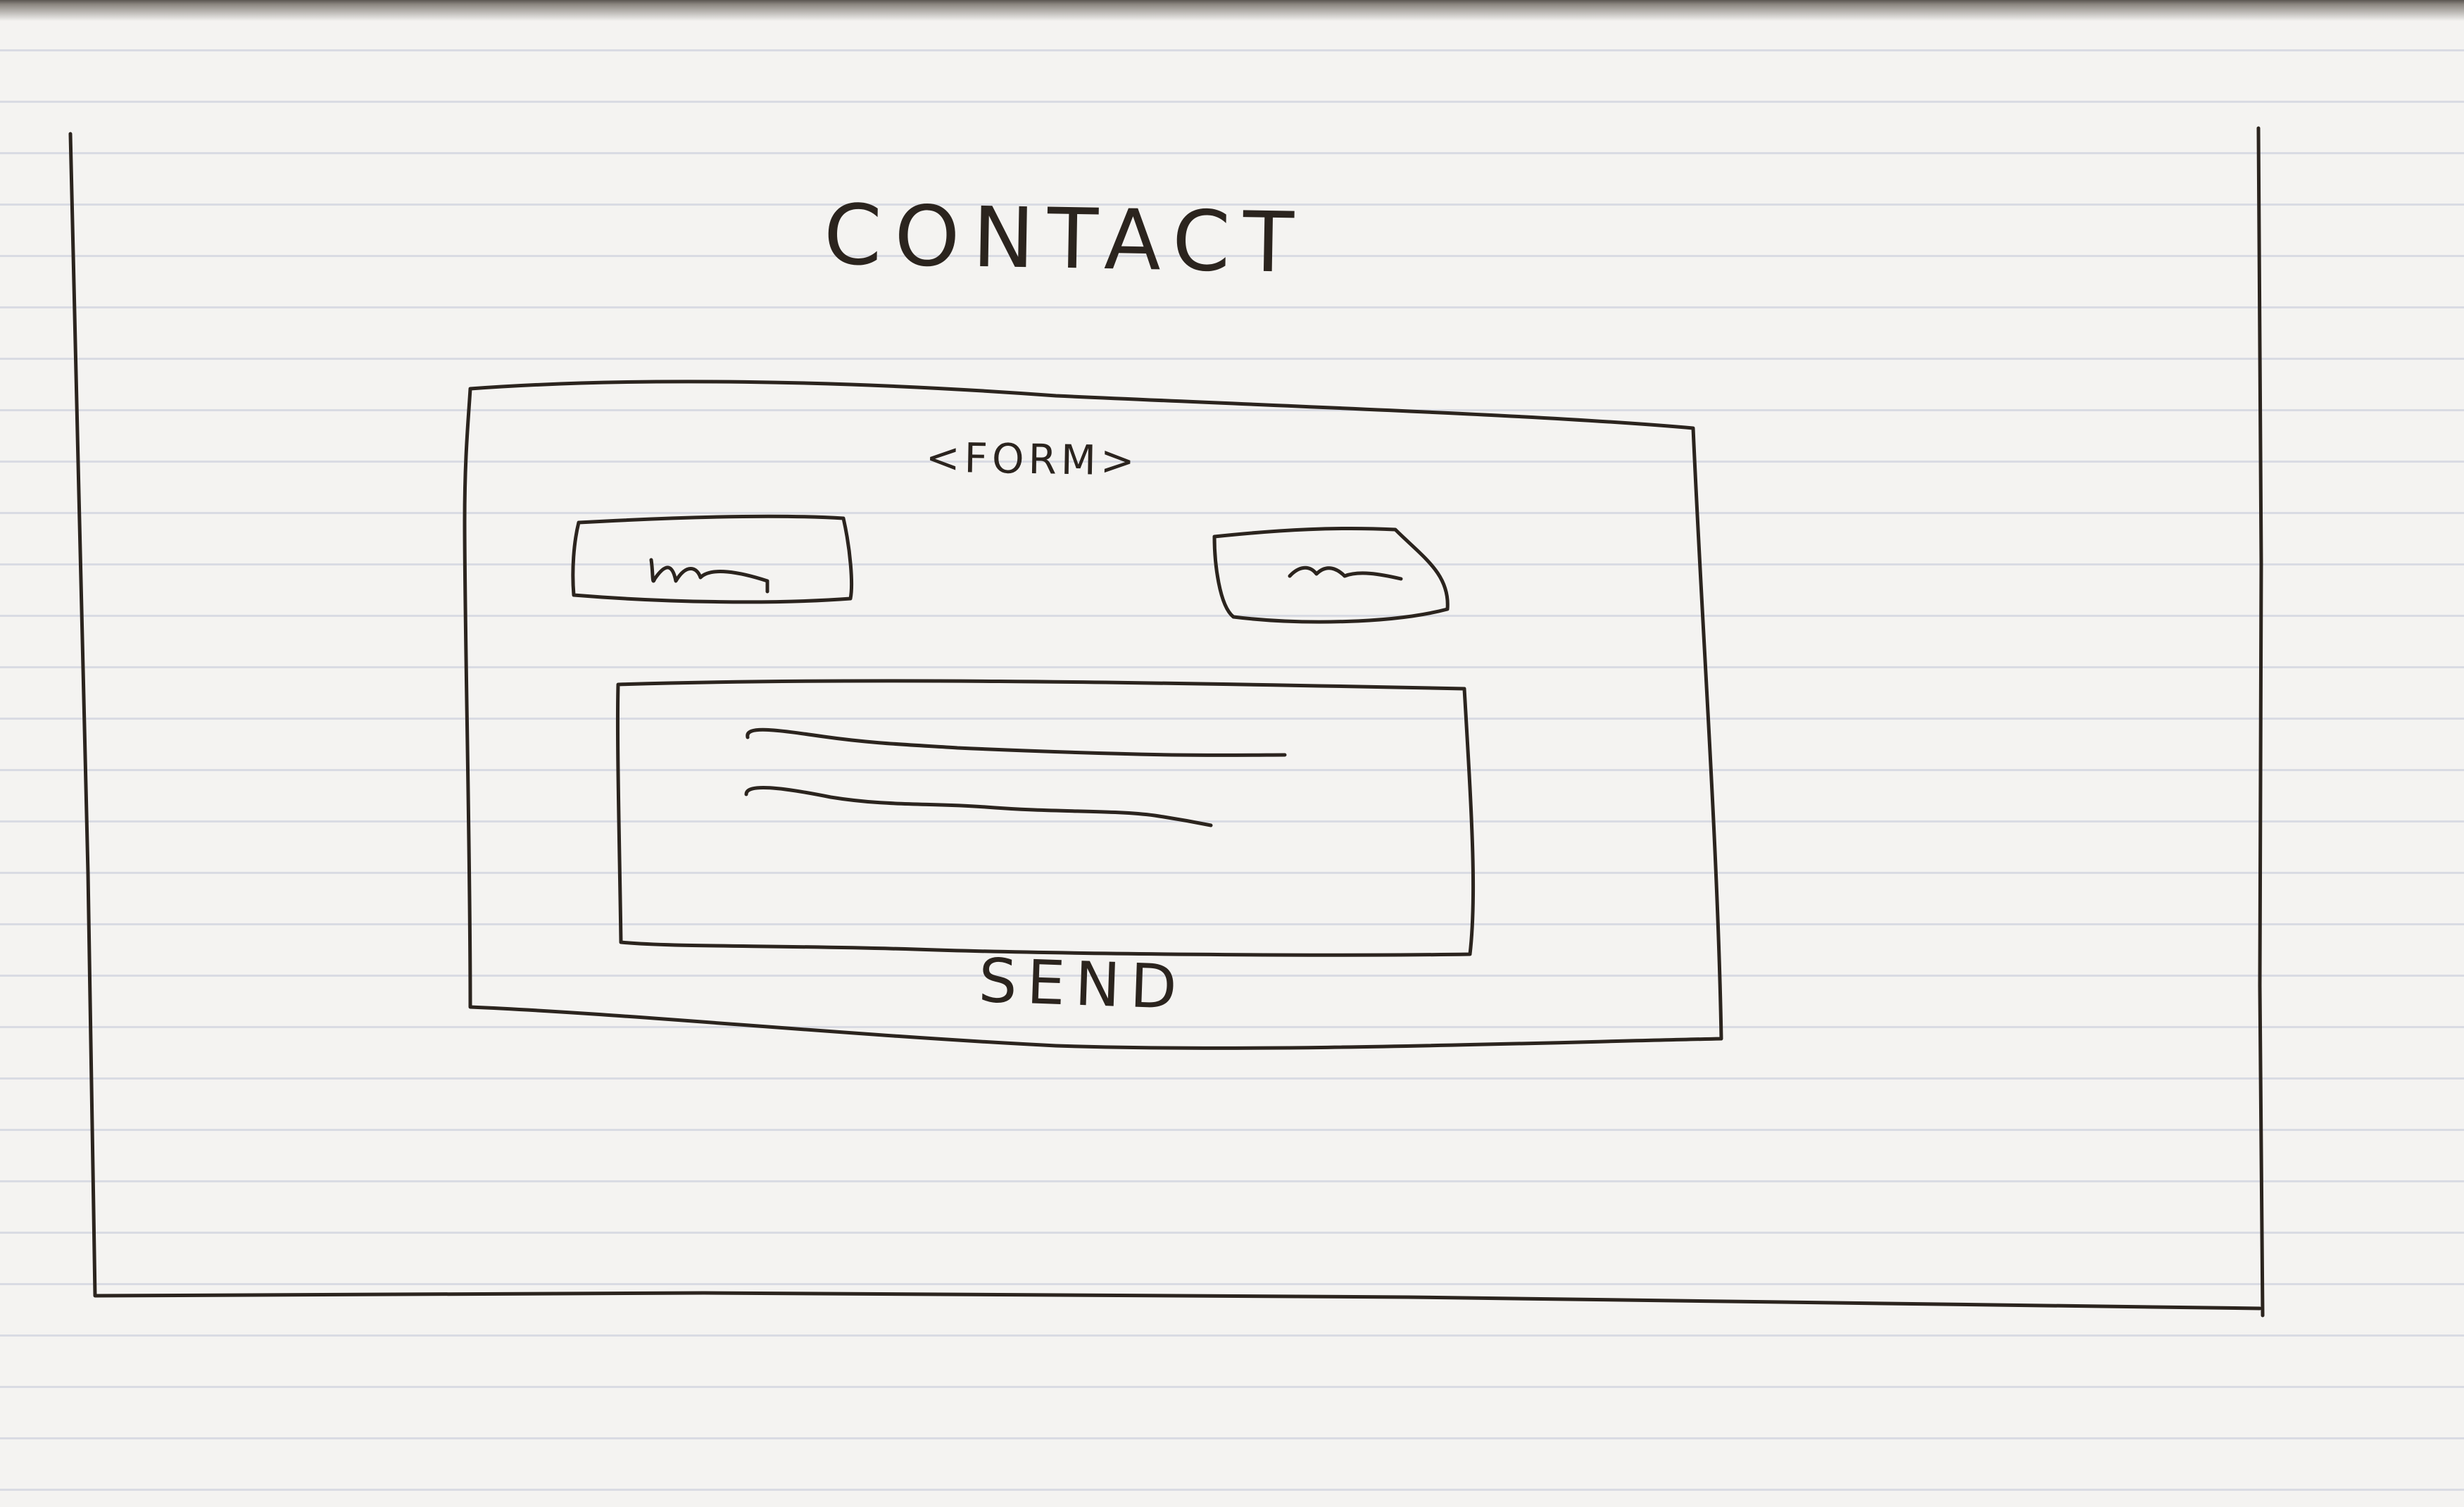 This screenshot has height=1507, width=2464. I want to click on form-label: <FORM>, so click(1032, 459).